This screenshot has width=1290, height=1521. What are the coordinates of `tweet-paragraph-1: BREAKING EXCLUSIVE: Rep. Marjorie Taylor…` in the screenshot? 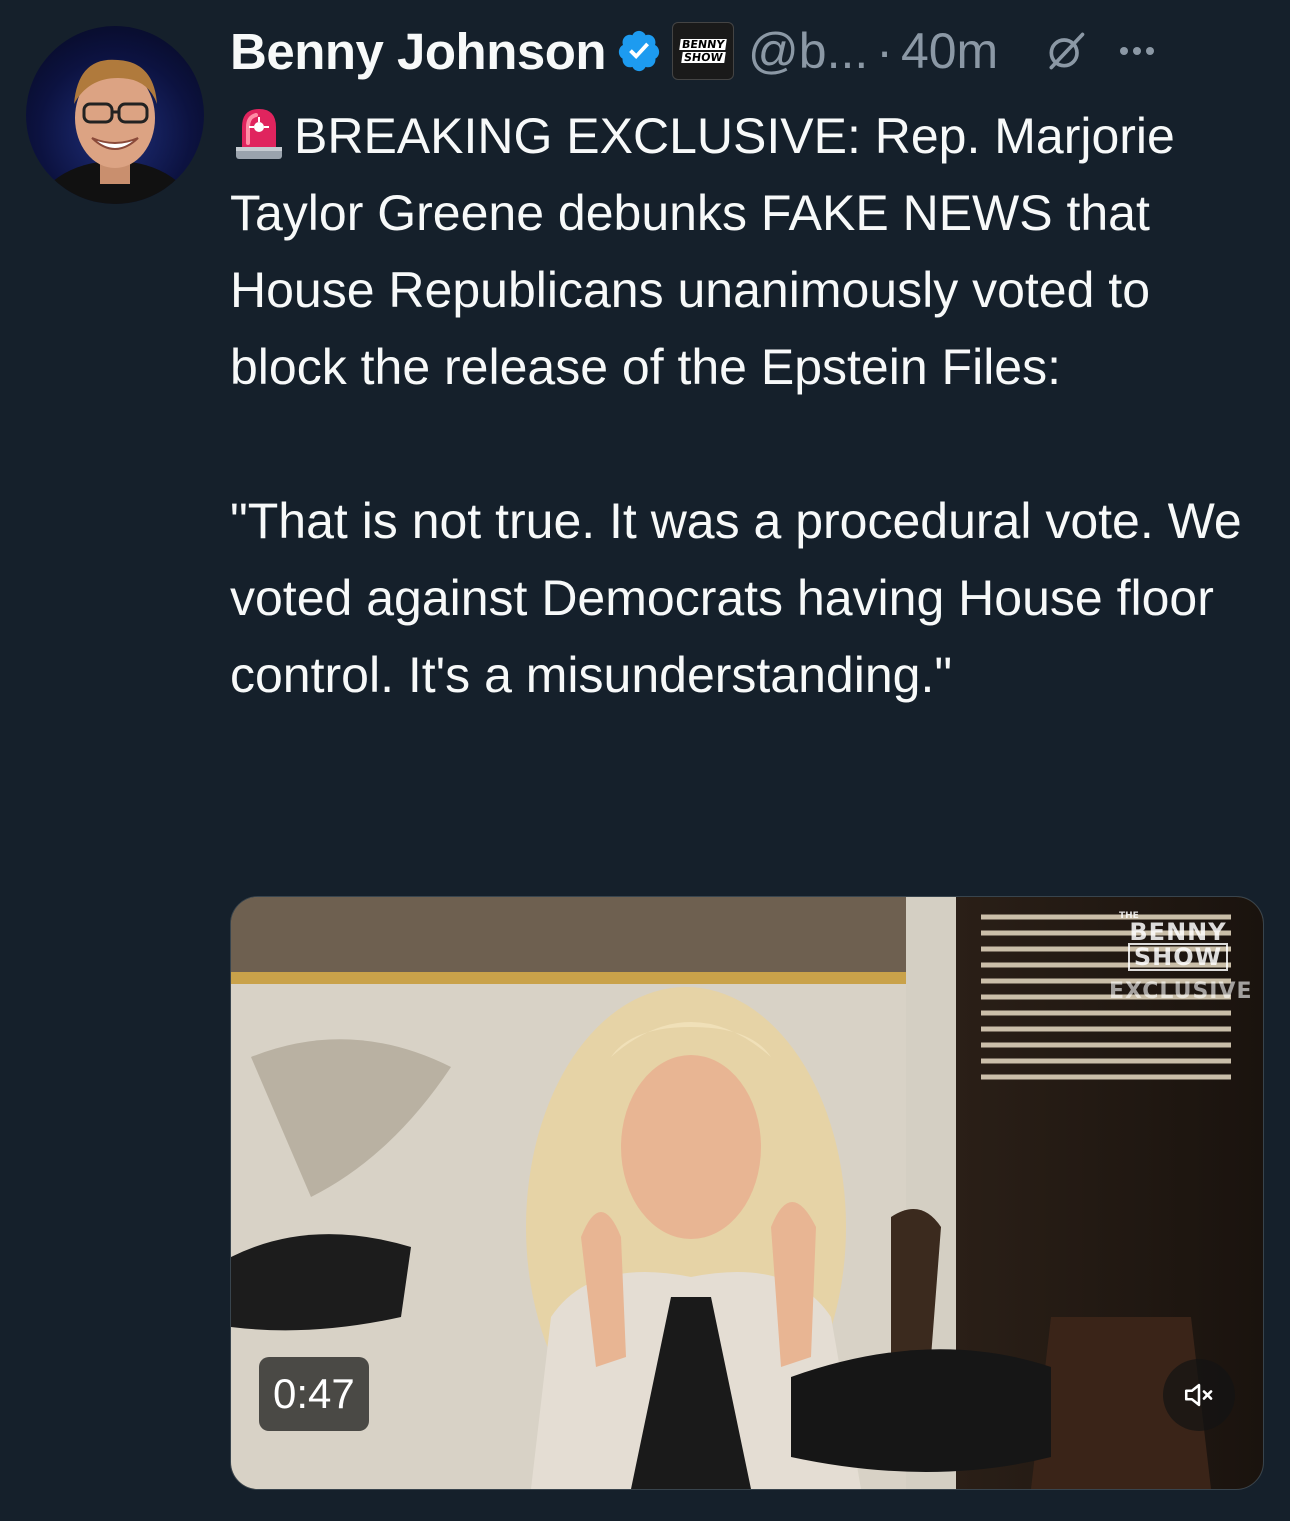 It's located at (709, 251).